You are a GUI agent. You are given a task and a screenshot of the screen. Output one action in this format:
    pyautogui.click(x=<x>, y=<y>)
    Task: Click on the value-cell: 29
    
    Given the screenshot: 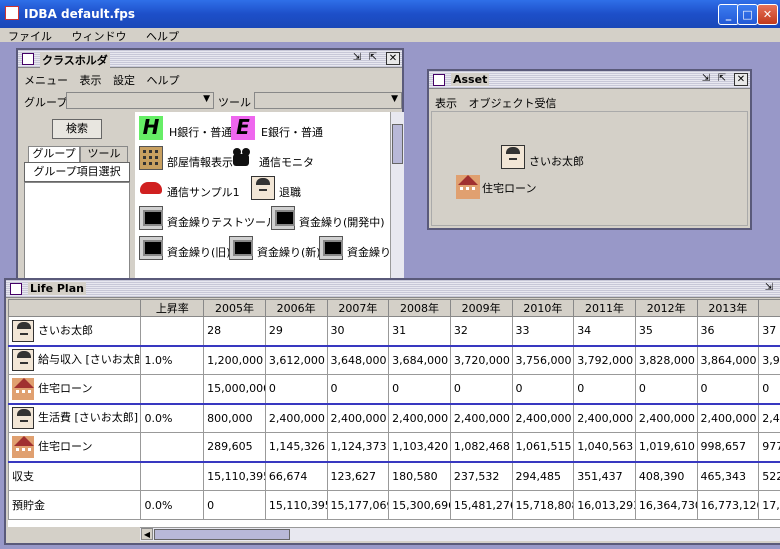 What is the action you would take?
    pyautogui.click(x=296, y=331)
    